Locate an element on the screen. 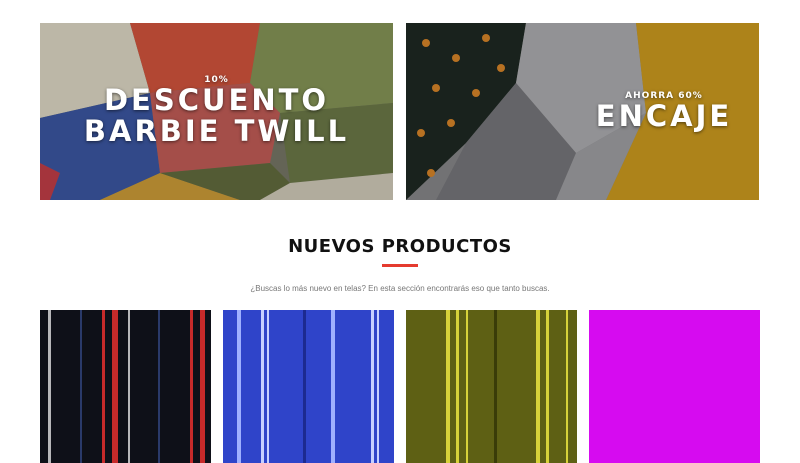 The height and width of the screenshot is (463, 800). section-title: NUEVOS PRODUCTOS is located at coordinates (400, 246).